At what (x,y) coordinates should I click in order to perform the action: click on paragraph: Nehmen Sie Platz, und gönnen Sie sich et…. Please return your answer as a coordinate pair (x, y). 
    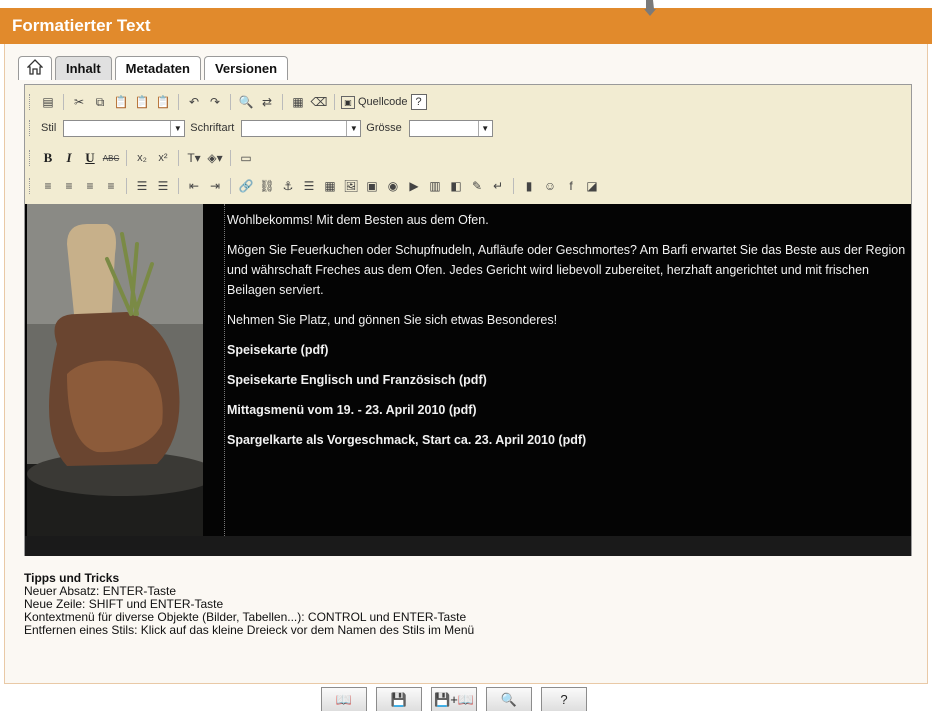
    Looking at the image, I should click on (392, 320).